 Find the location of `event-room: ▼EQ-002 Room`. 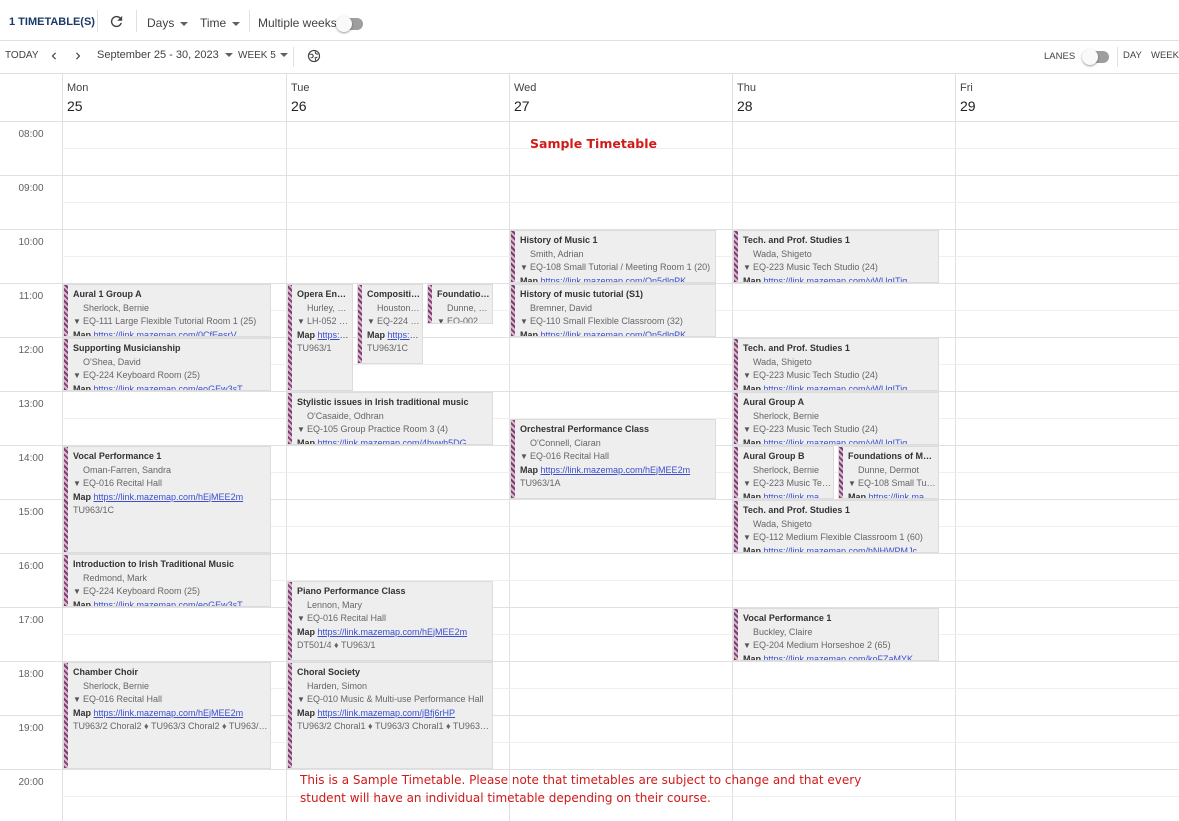

event-room: ▼EQ-002 Room is located at coordinates (463, 319).